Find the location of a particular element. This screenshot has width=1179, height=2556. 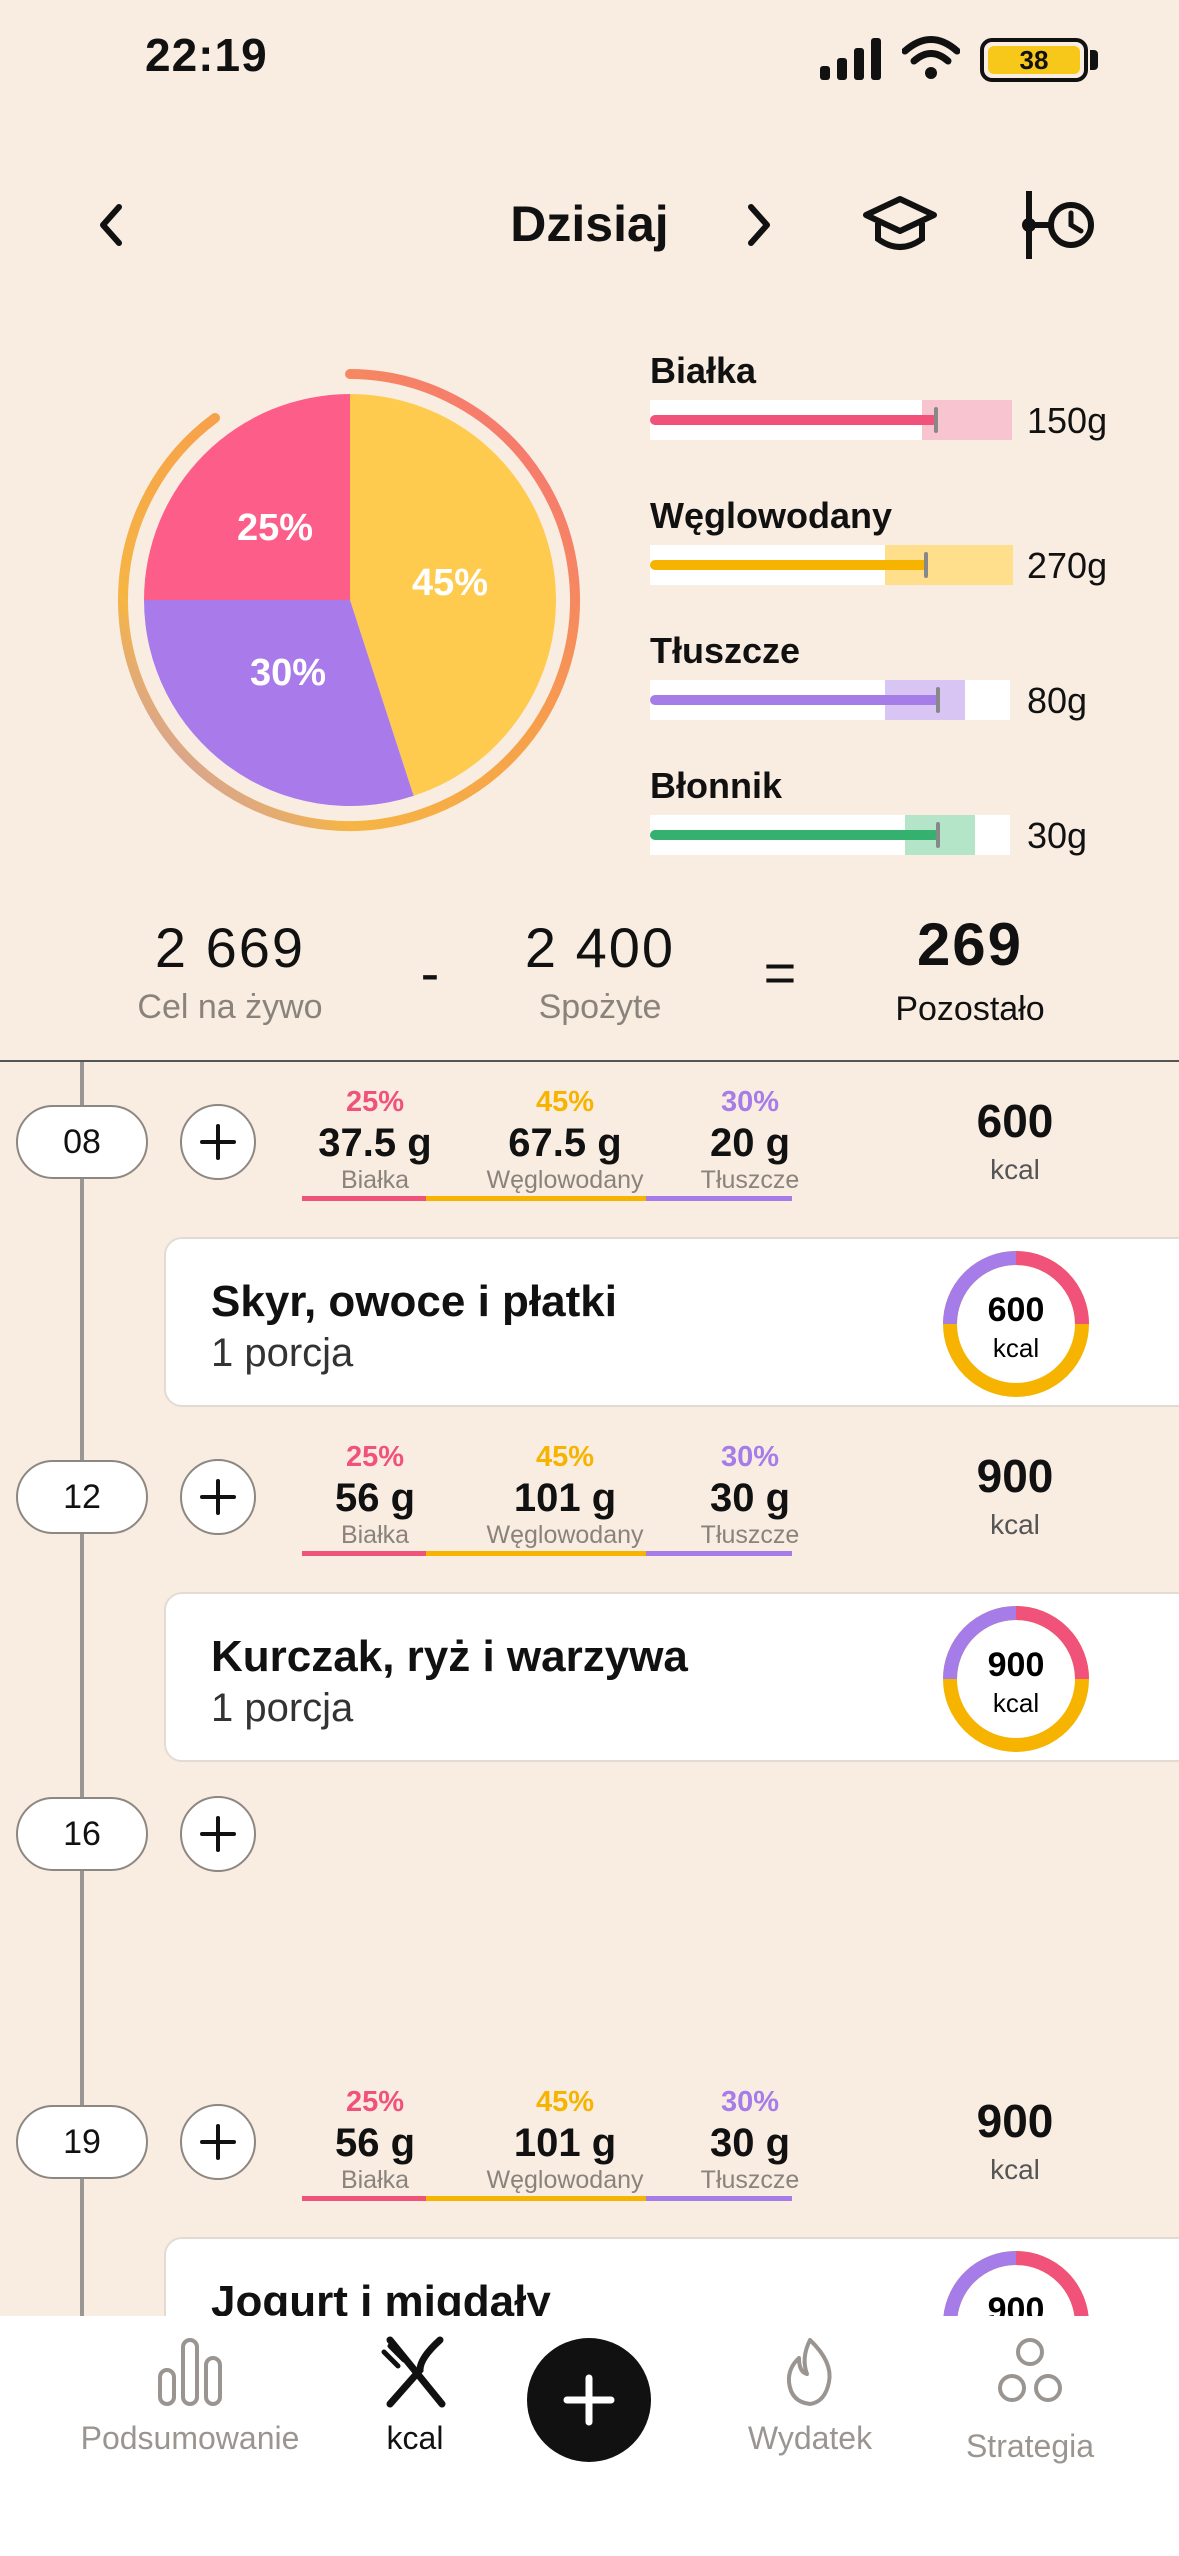

tab-strategia: Strategia is located at coordinates (1030, 2411).